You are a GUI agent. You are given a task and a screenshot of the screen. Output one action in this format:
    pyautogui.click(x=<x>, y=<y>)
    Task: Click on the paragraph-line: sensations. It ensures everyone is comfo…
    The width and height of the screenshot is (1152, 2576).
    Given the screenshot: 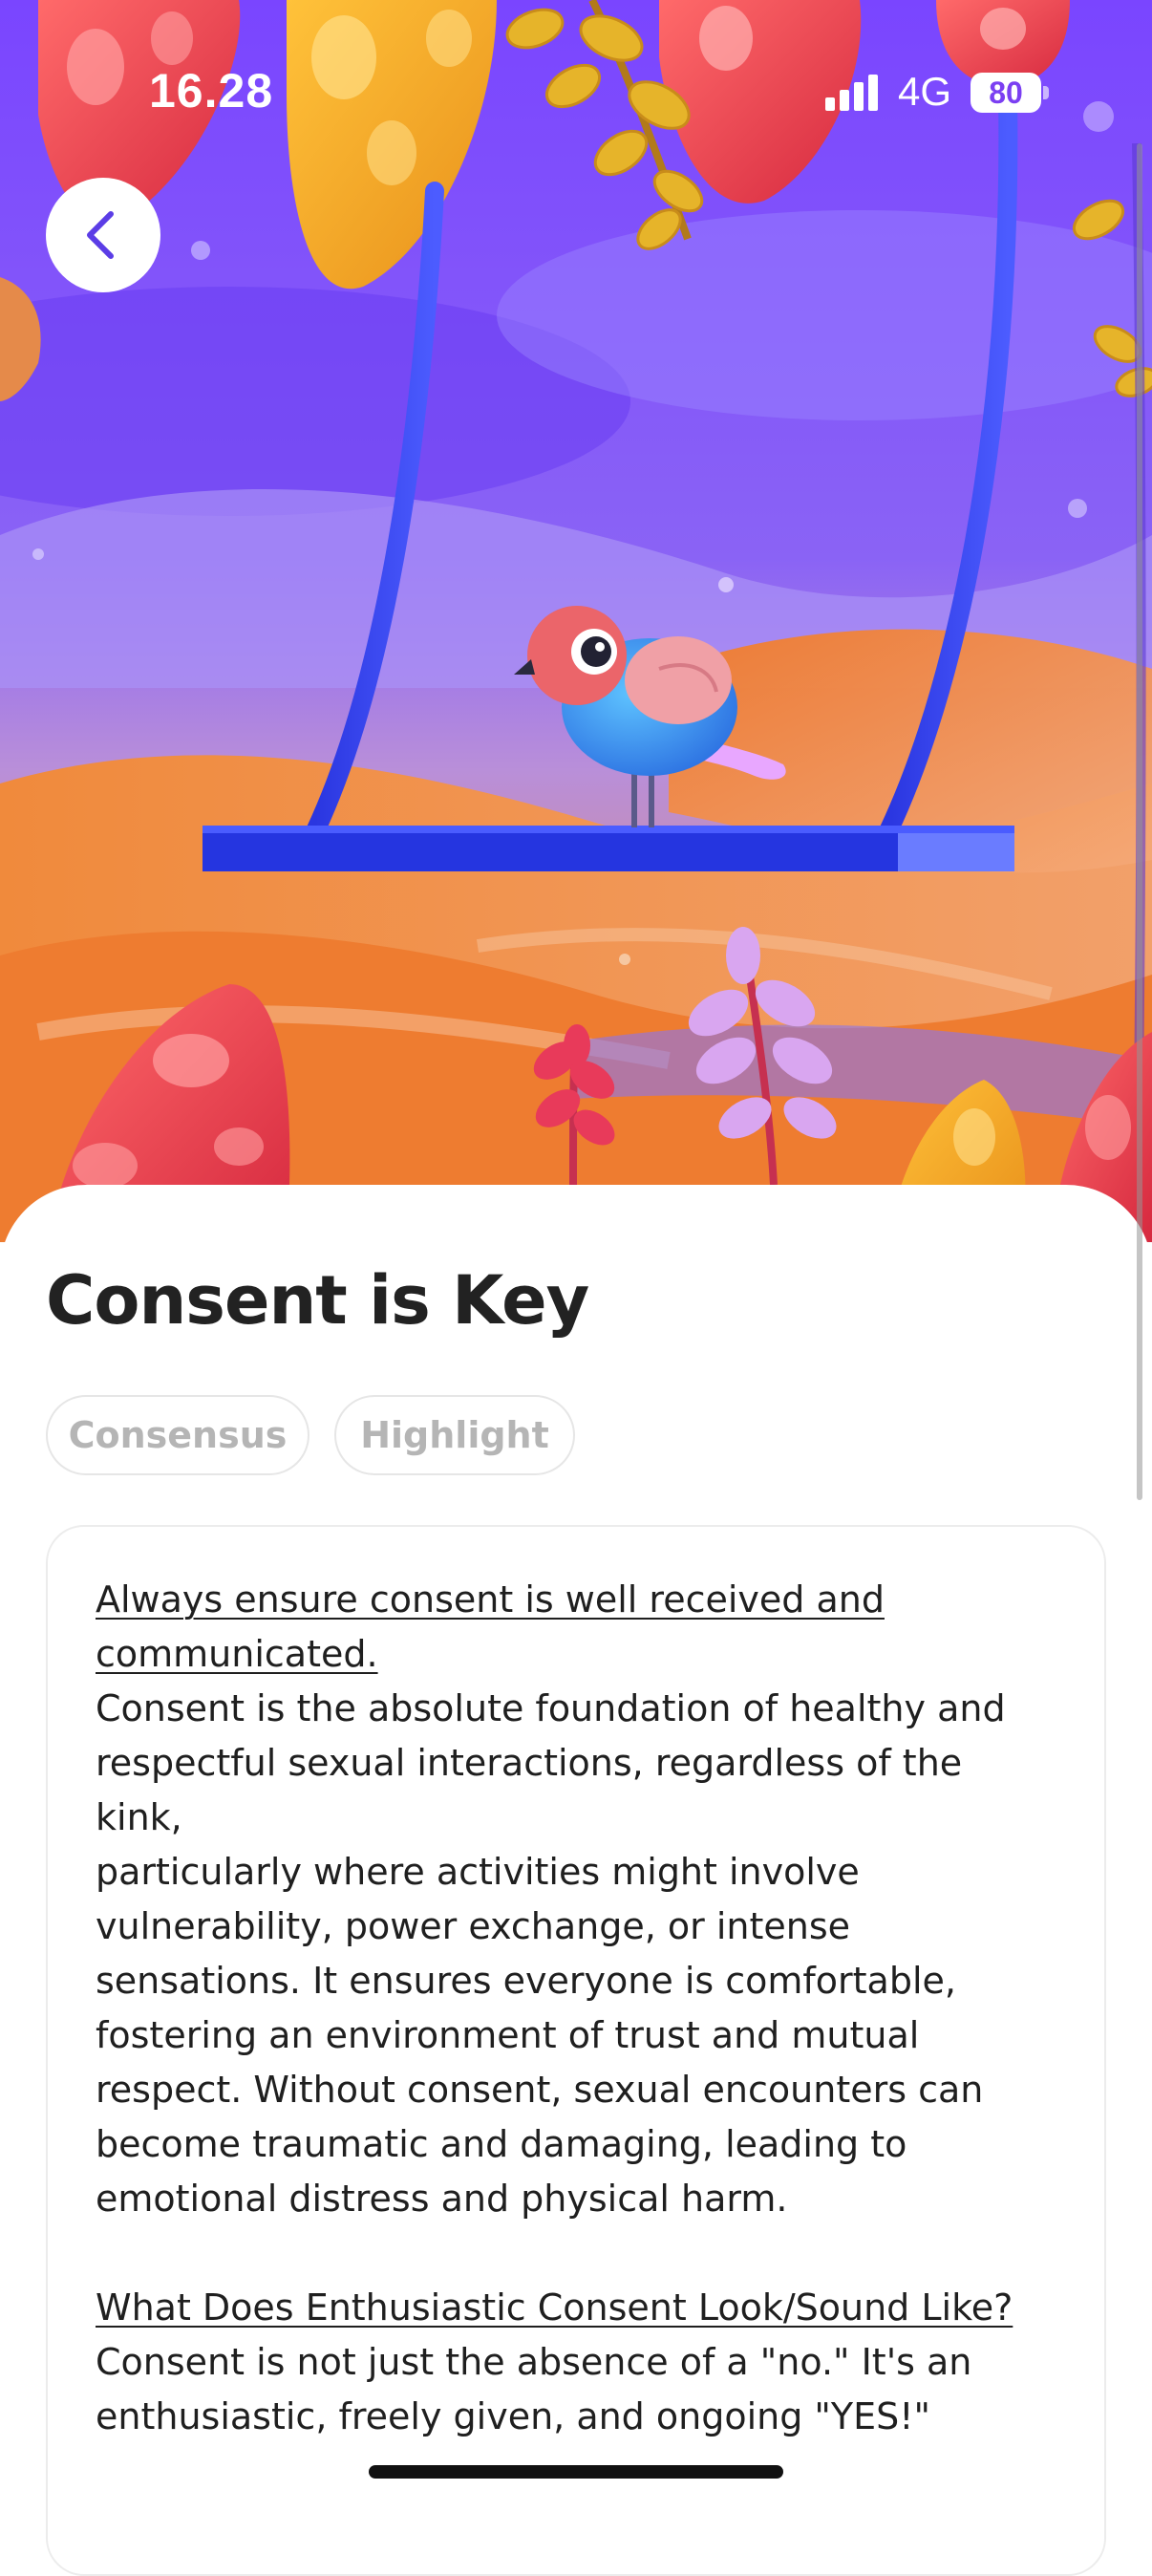 What is the action you would take?
    pyautogui.click(x=526, y=1981)
    